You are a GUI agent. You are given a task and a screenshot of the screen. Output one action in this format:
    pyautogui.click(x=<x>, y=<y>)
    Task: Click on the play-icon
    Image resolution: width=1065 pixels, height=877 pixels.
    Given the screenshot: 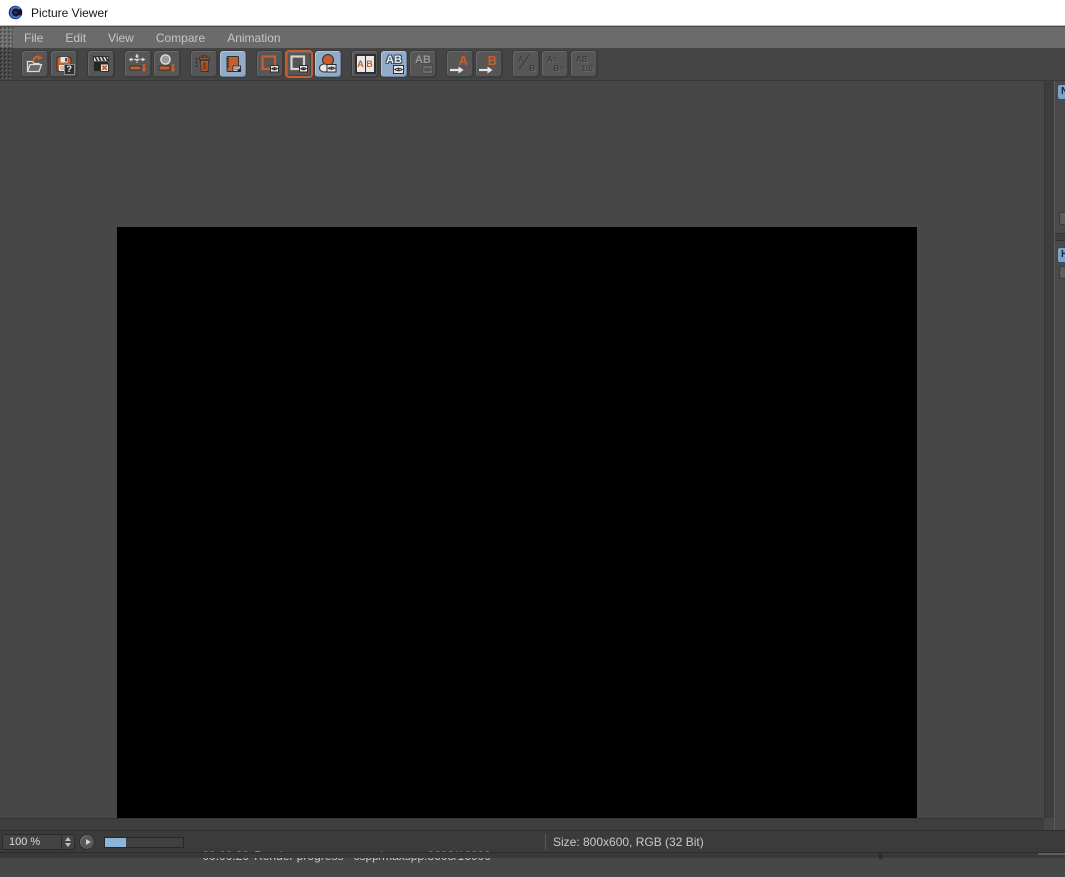 What is the action you would take?
    pyautogui.click(x=88, y=842)
    